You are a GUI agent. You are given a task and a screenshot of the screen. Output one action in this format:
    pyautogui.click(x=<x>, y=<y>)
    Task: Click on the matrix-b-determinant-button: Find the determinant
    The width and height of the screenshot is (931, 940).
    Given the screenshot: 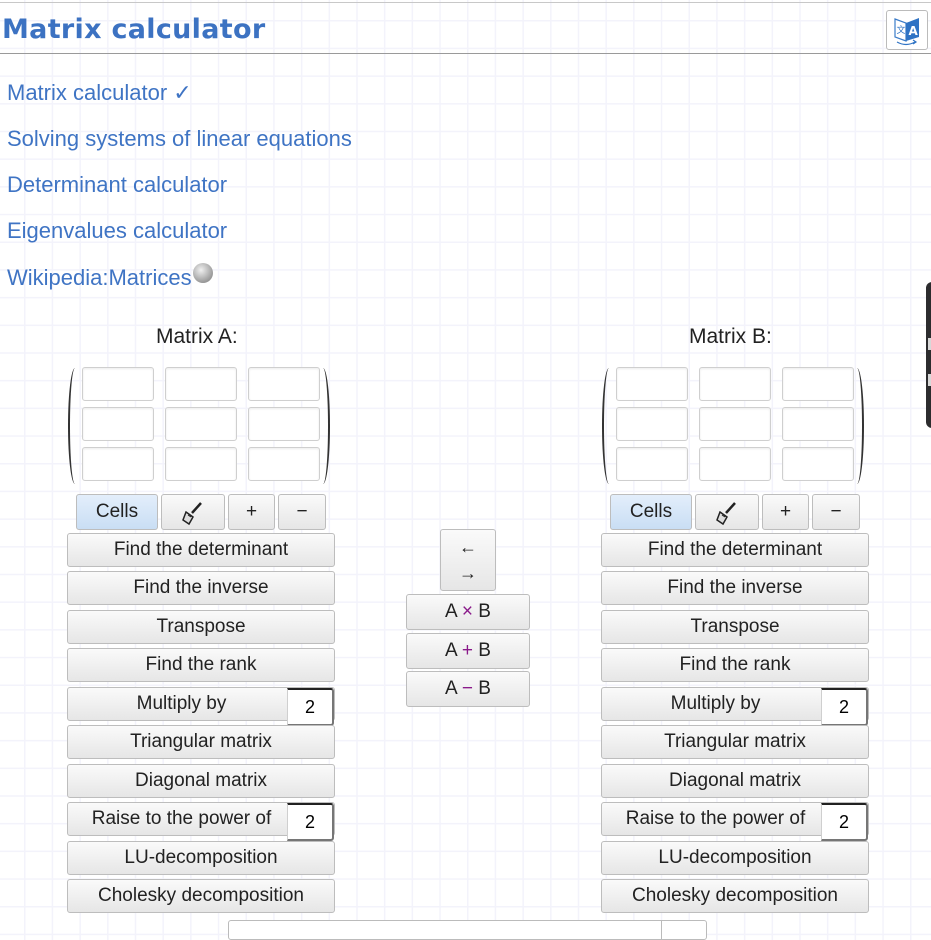 What is the action you would take?
    pyautogui.click(x=735, y=550)
    